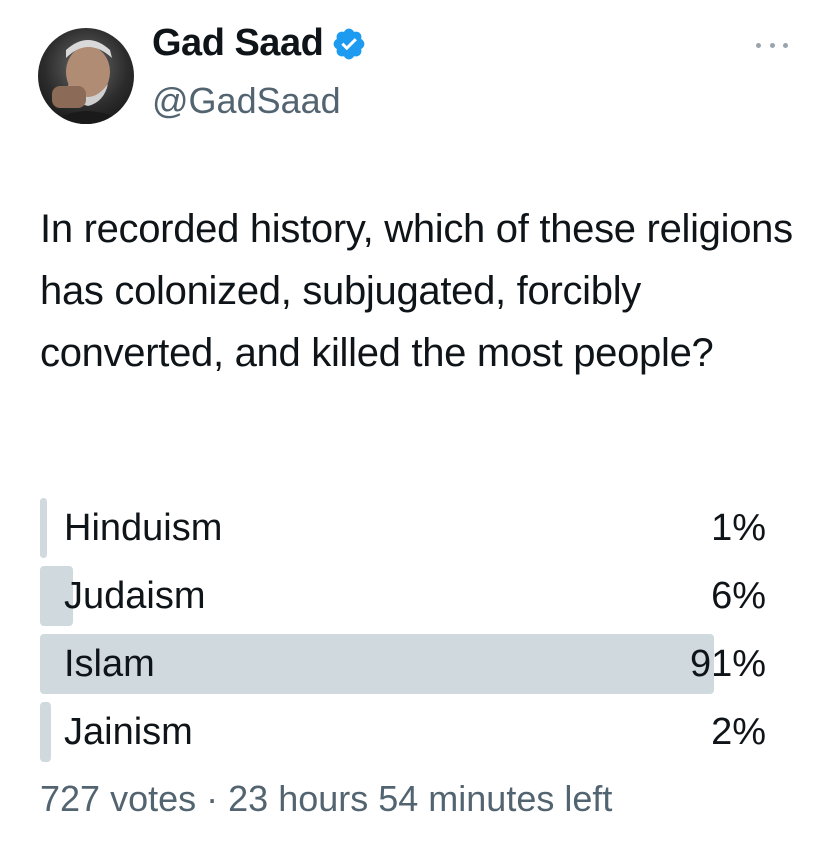  I want to click on poll-time-left: 23 hours 54 minutes left, so click(420, 798).